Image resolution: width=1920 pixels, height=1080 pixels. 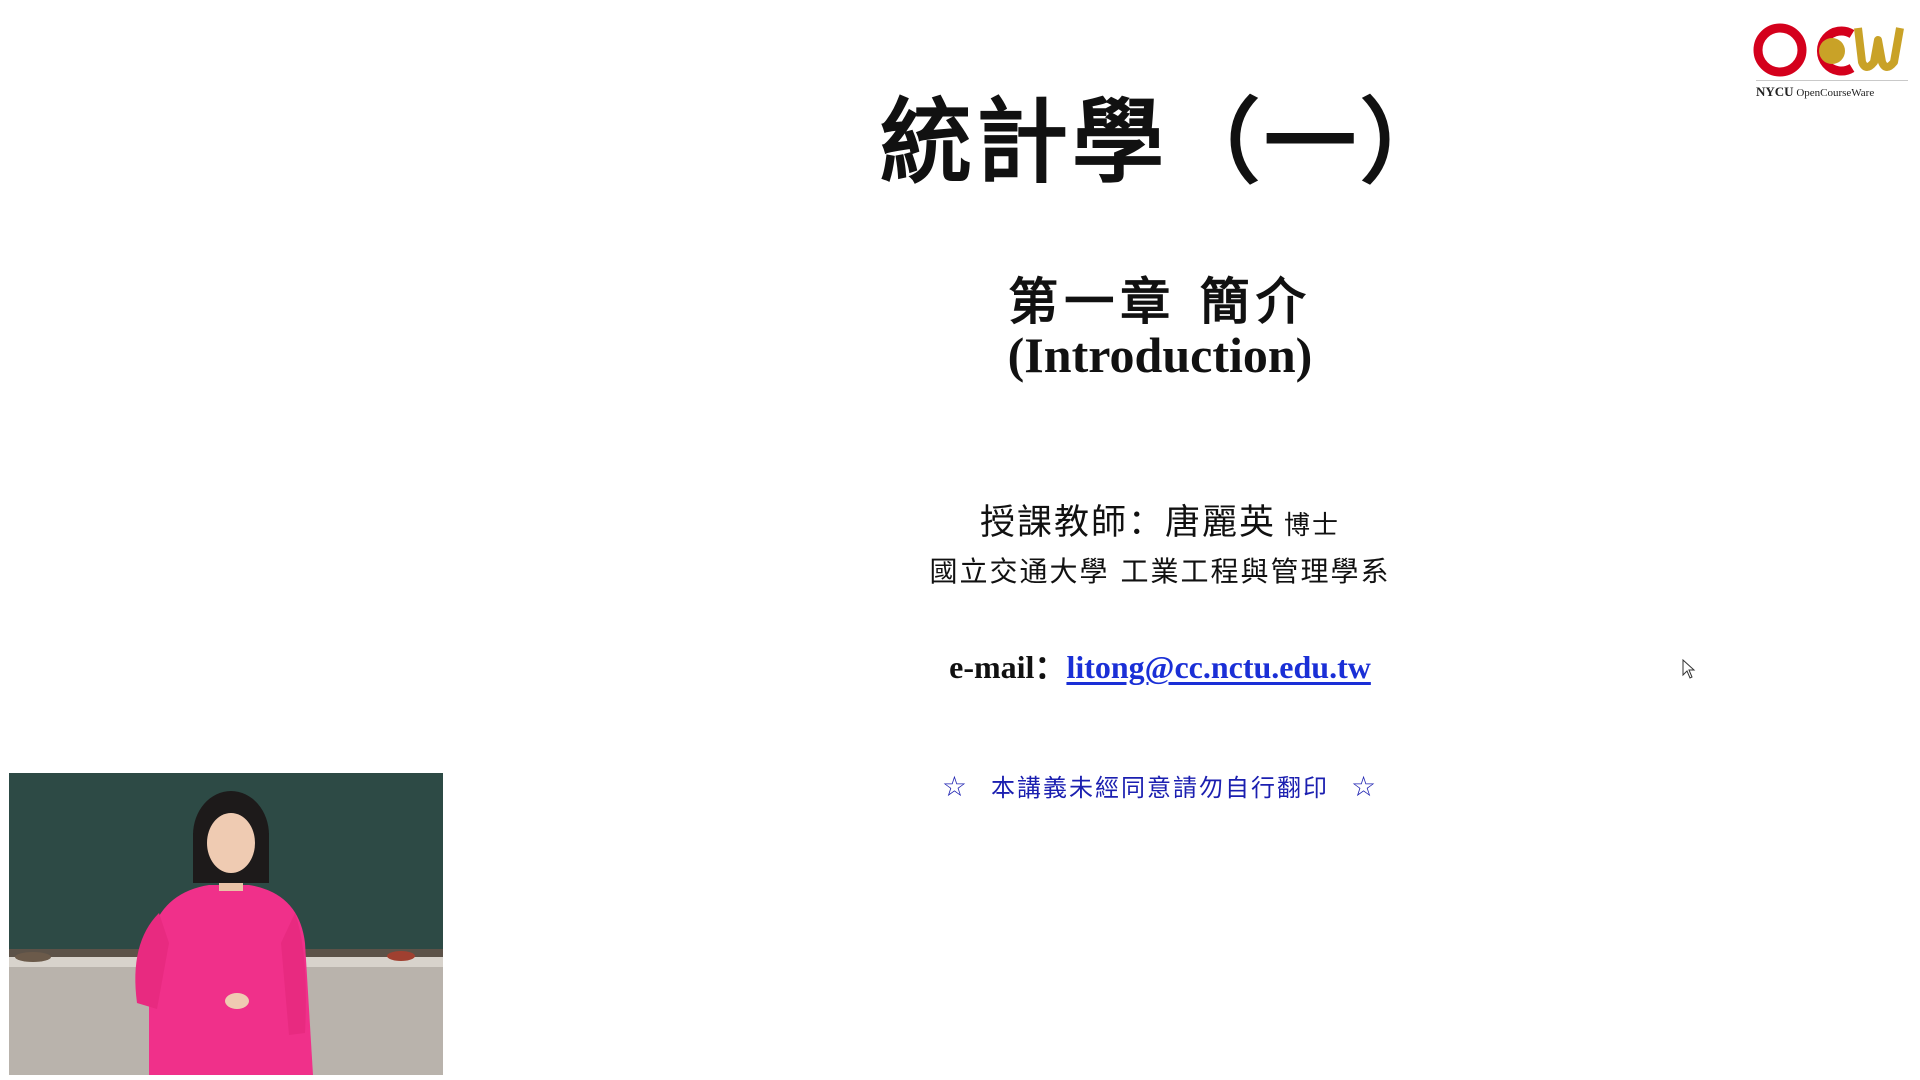 I want to click on department-line: 國立交通大學 工業工程與管理學系, so click(x=1160, y=571).